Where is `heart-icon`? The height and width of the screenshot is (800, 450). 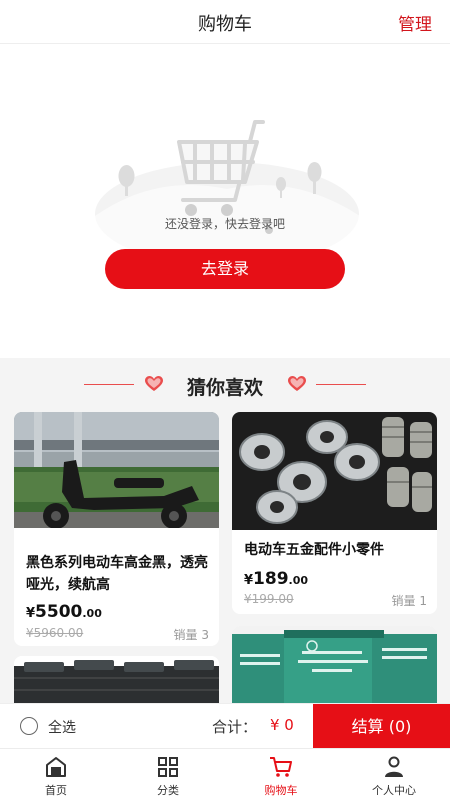 heart-icon is located at coordinates (297, 383).